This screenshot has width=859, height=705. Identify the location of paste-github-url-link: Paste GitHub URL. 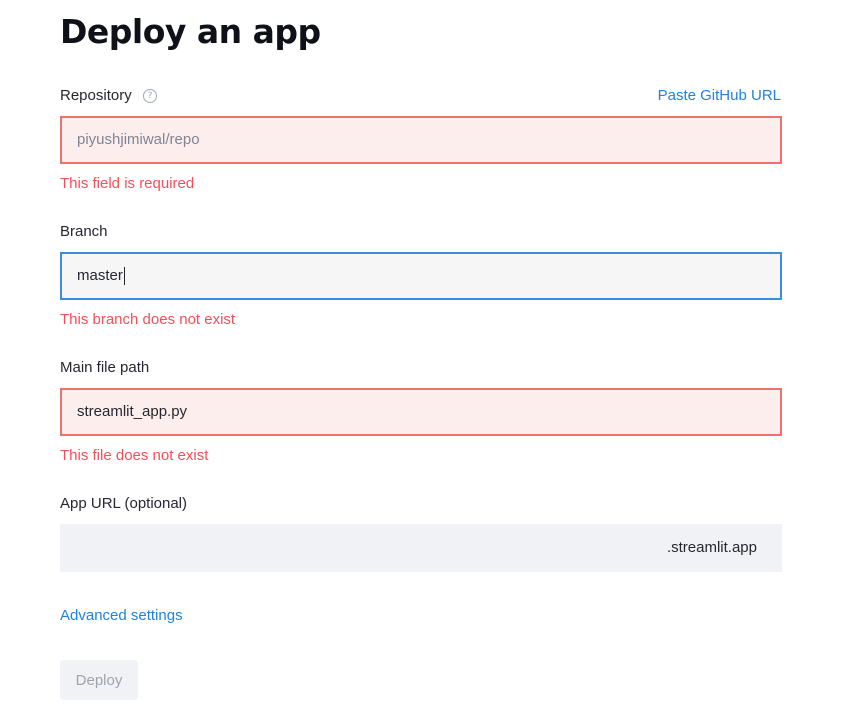
(719, 96).